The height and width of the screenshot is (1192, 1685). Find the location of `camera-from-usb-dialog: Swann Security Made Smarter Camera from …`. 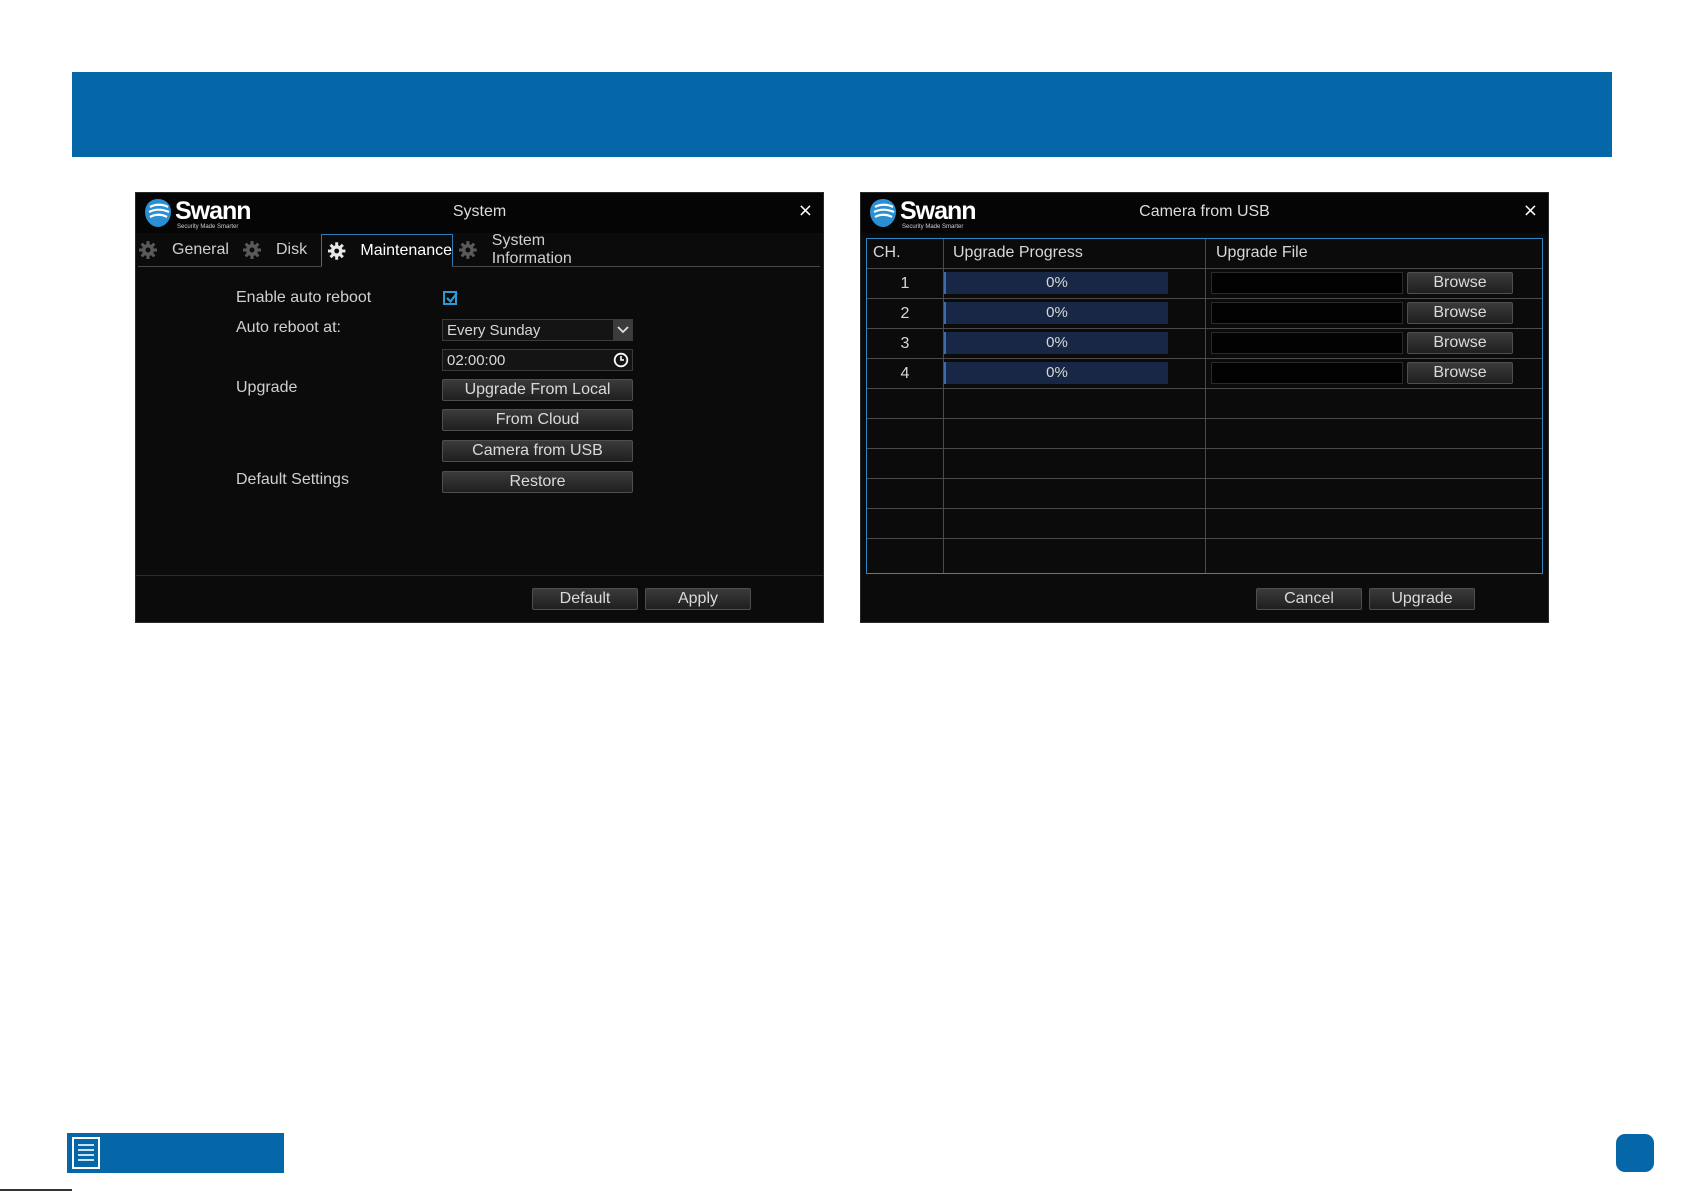

camera-from-usb-dialog: Swann Security Made Smarter Camera from … is located at coordinates (1204, 407).